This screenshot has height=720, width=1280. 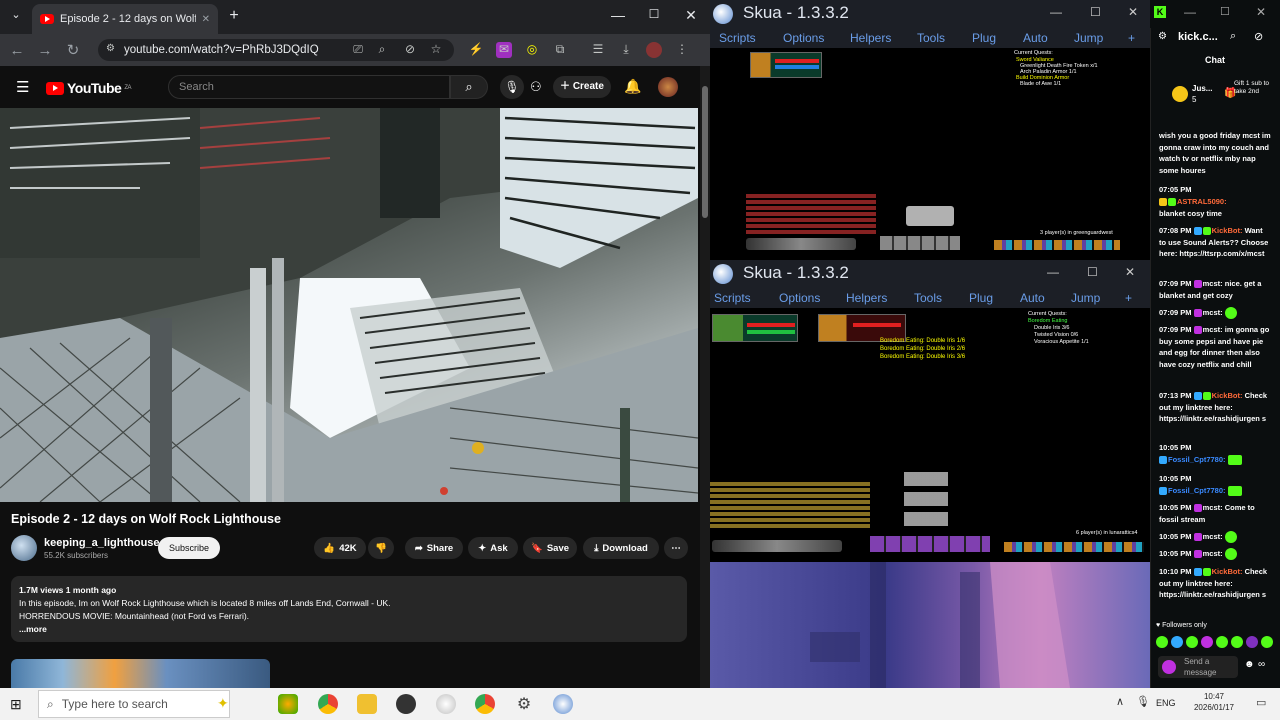 I want to click on eye-off-icon: ⊘, so click(x=410, y=50).